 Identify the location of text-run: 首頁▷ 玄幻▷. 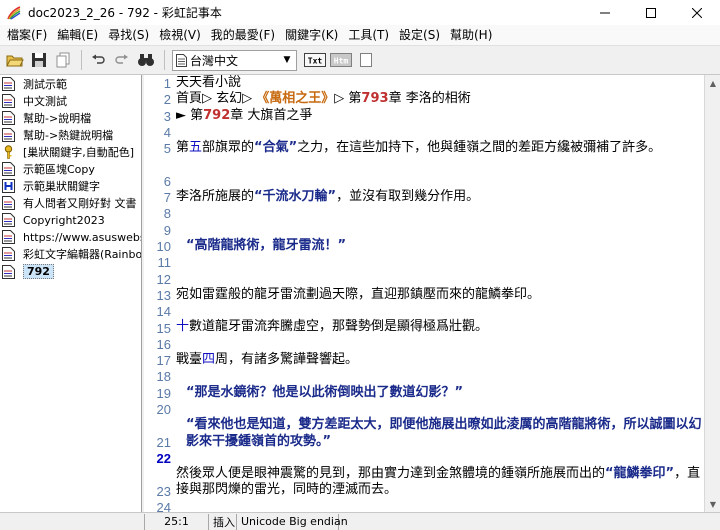
(216, 99).